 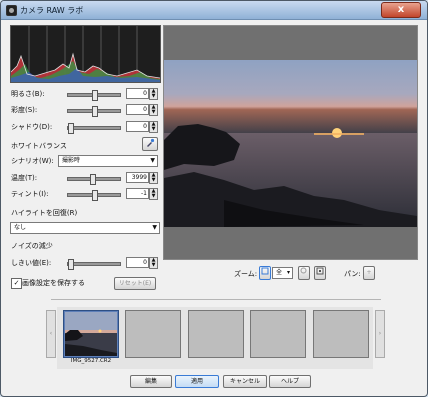 I want to click on saturation-slider, so click(x=94, y=111).